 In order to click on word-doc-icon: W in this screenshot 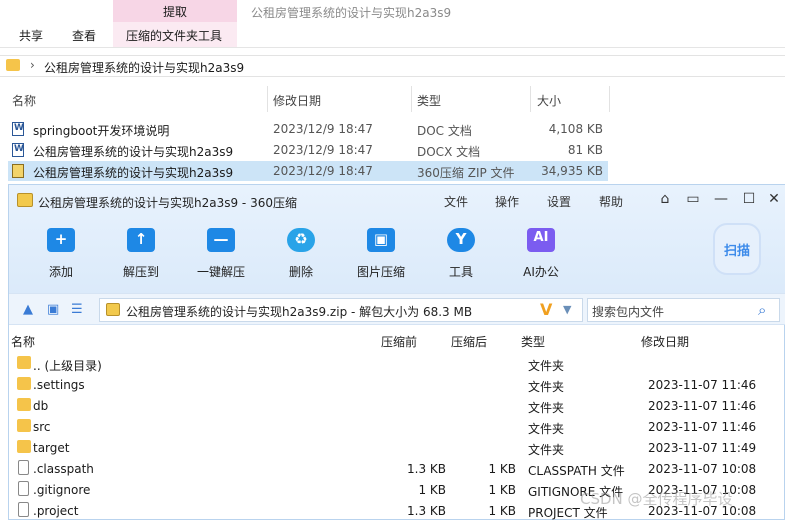, I will do `click(18, 129)`.